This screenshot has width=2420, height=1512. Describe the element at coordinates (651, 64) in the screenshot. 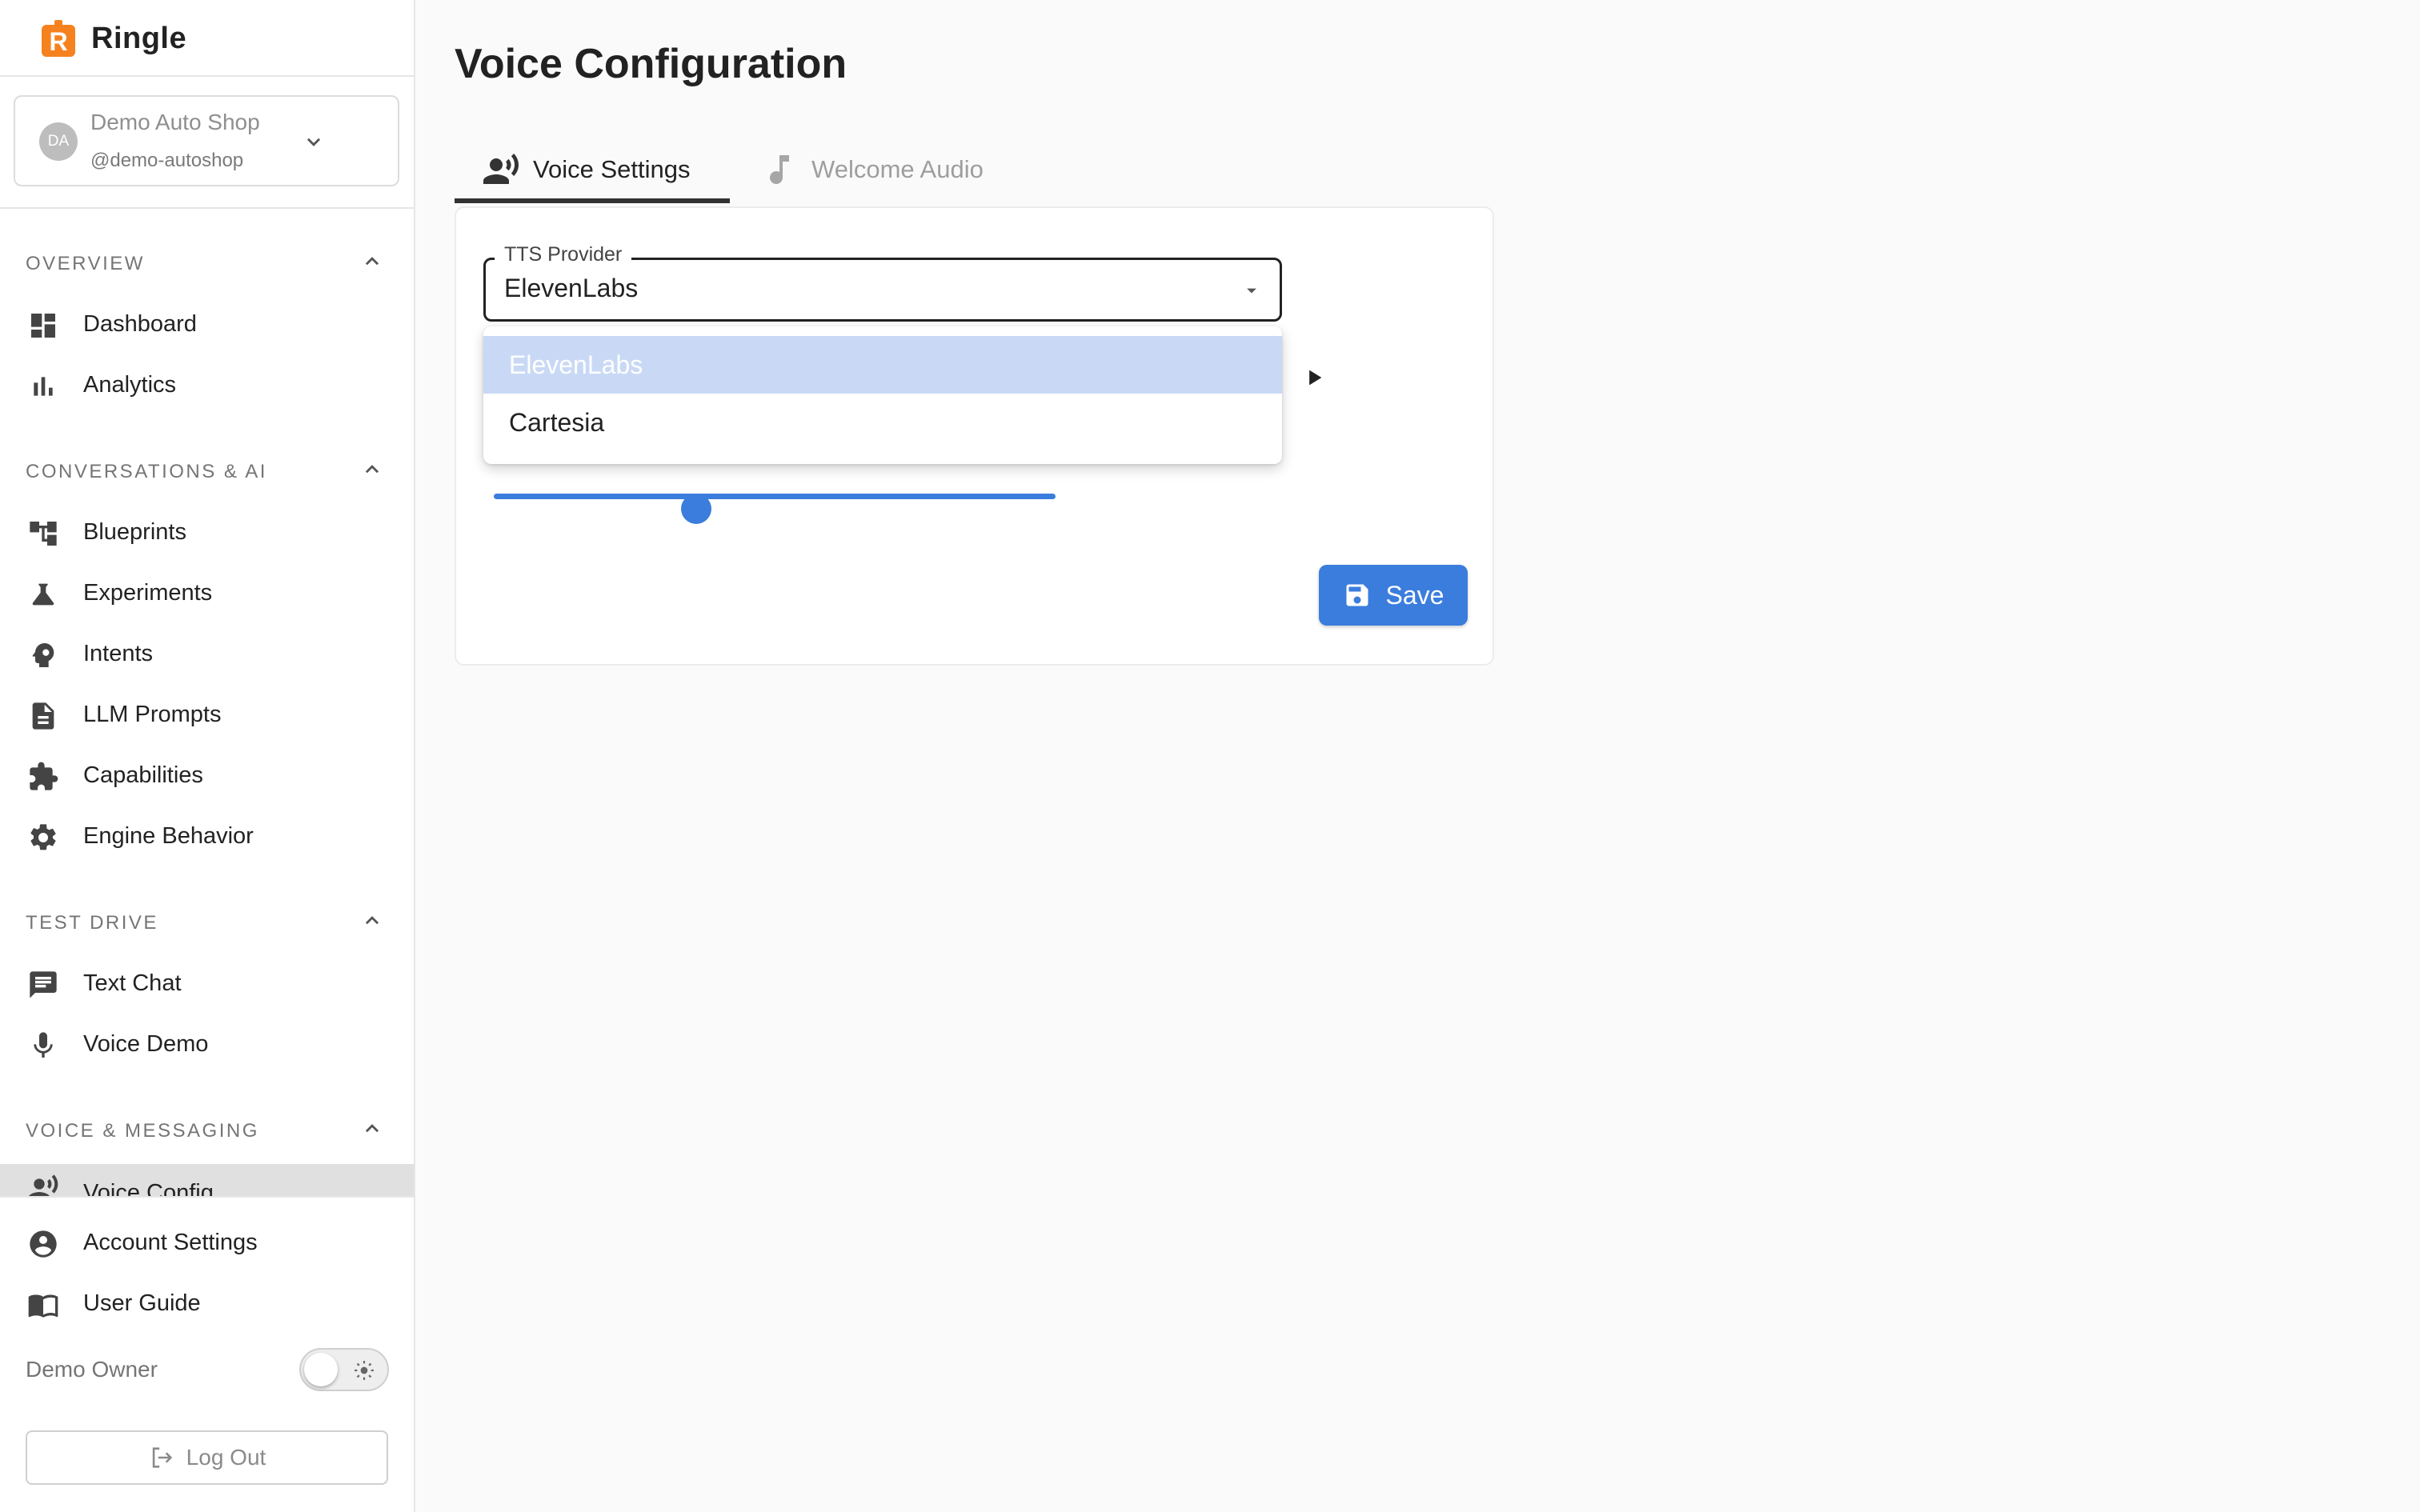

I see `page-title: Voice Configuration` at that location.